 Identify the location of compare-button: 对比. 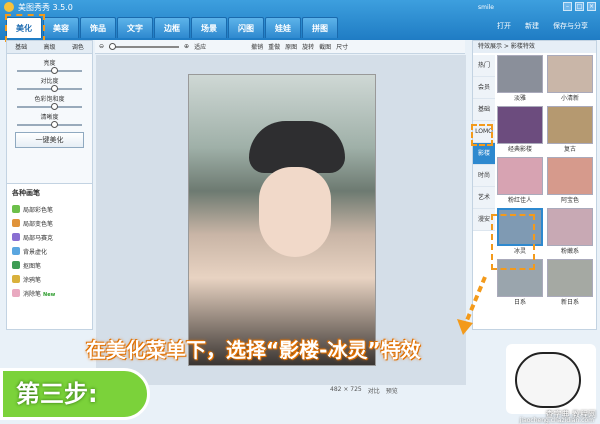
(374, 390).